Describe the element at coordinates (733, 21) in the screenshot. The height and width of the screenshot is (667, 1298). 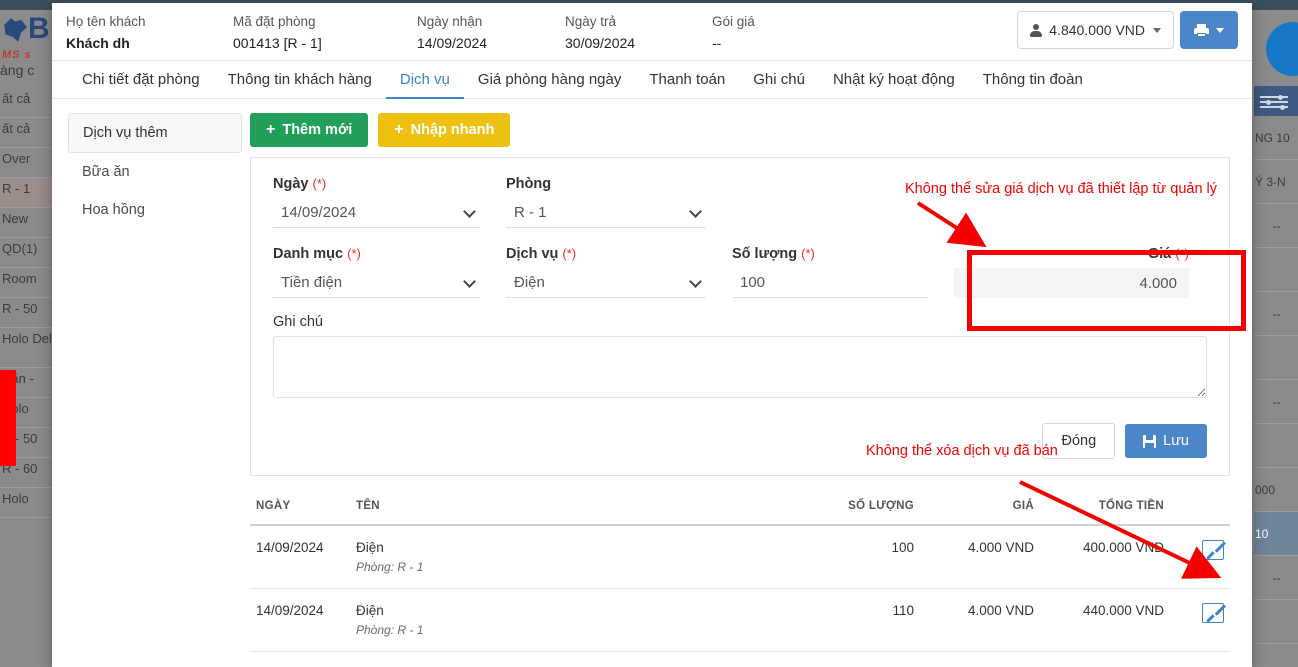
I see `header-label: Gói giá` at that location.